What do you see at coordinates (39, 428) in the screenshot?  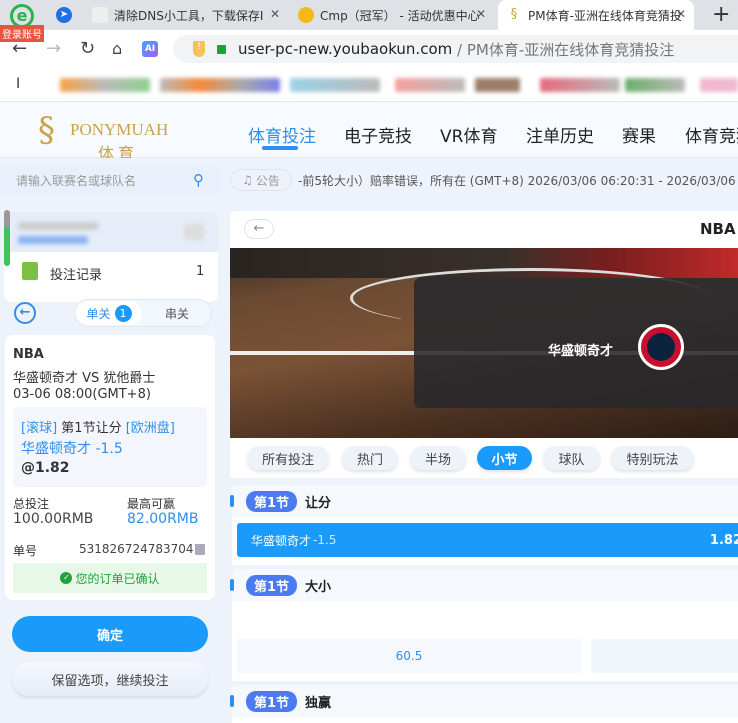 I see `live-tag: [滚球]` at bounding box center [39, 428].